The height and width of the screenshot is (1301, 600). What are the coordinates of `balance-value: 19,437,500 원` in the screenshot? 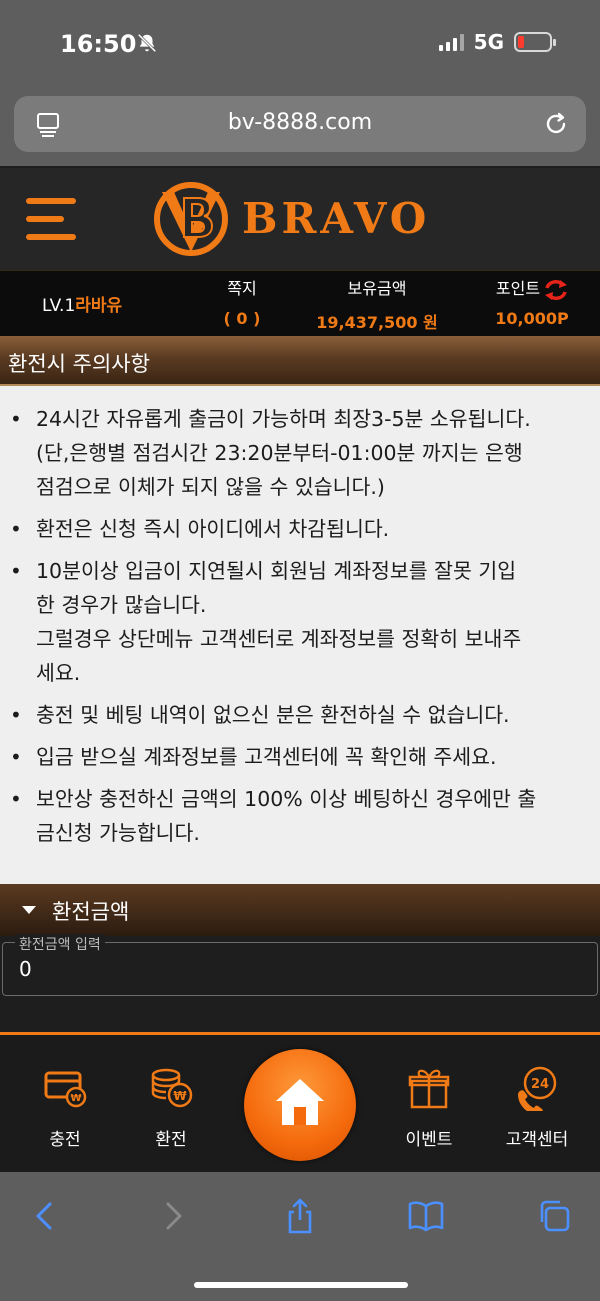 It's located at (377, 322).